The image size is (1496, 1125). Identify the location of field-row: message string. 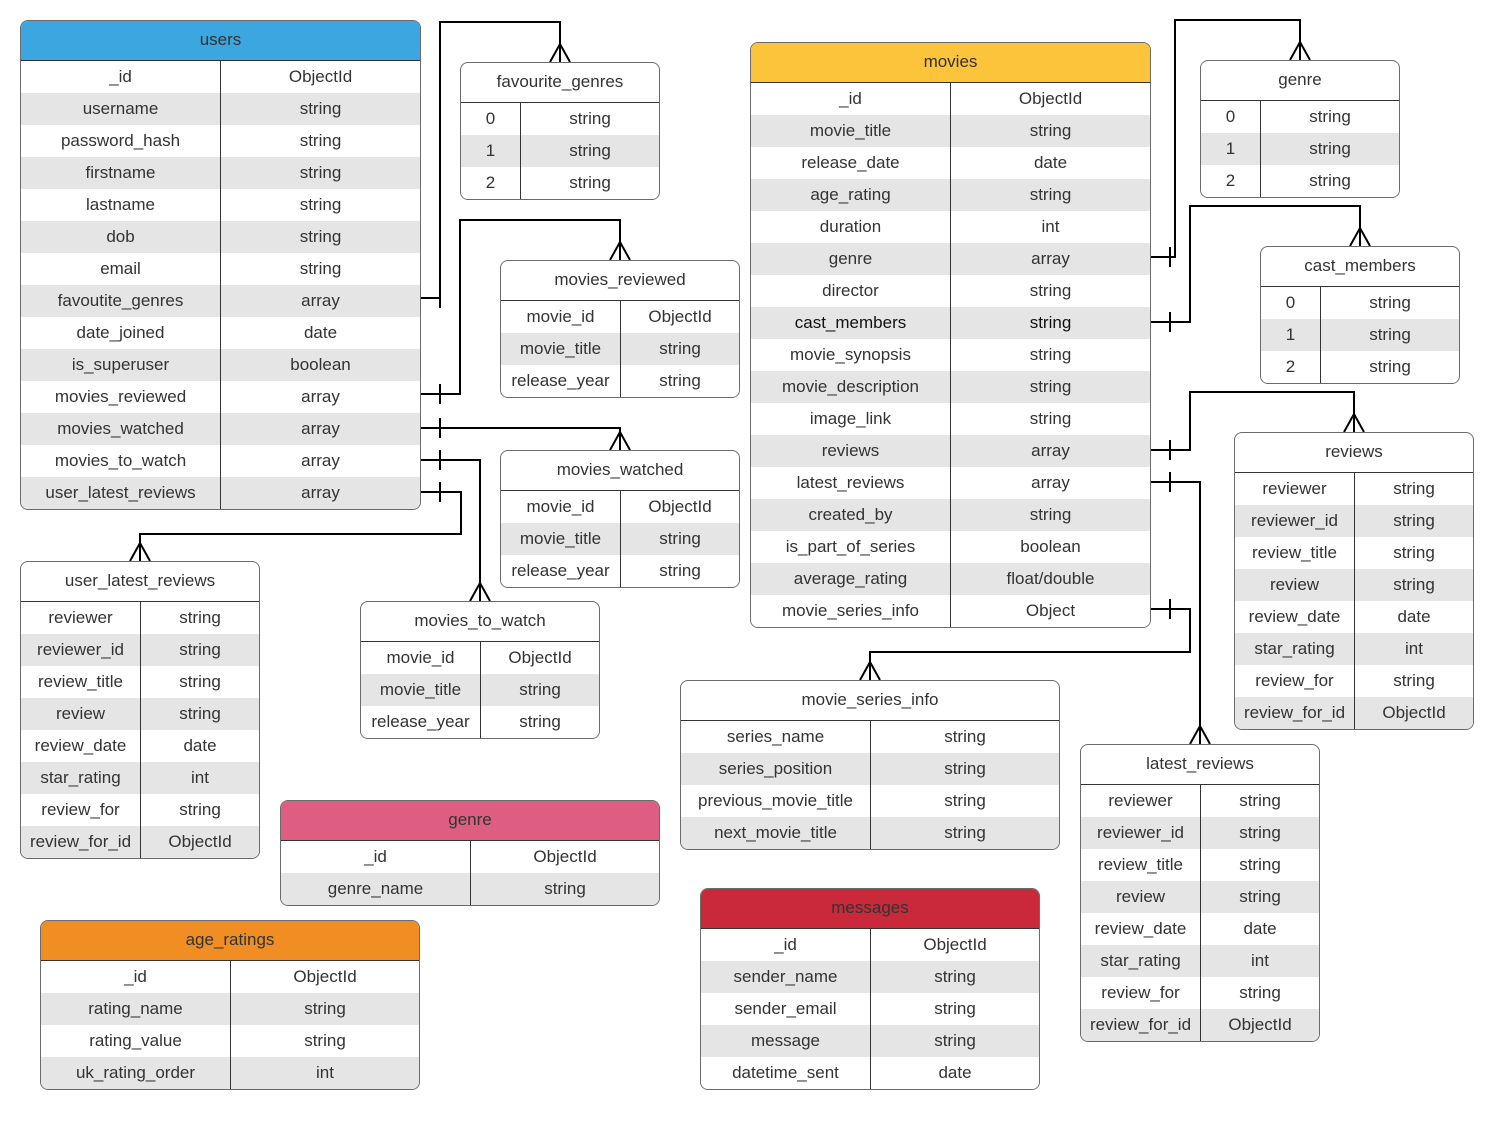
(870, 1041).